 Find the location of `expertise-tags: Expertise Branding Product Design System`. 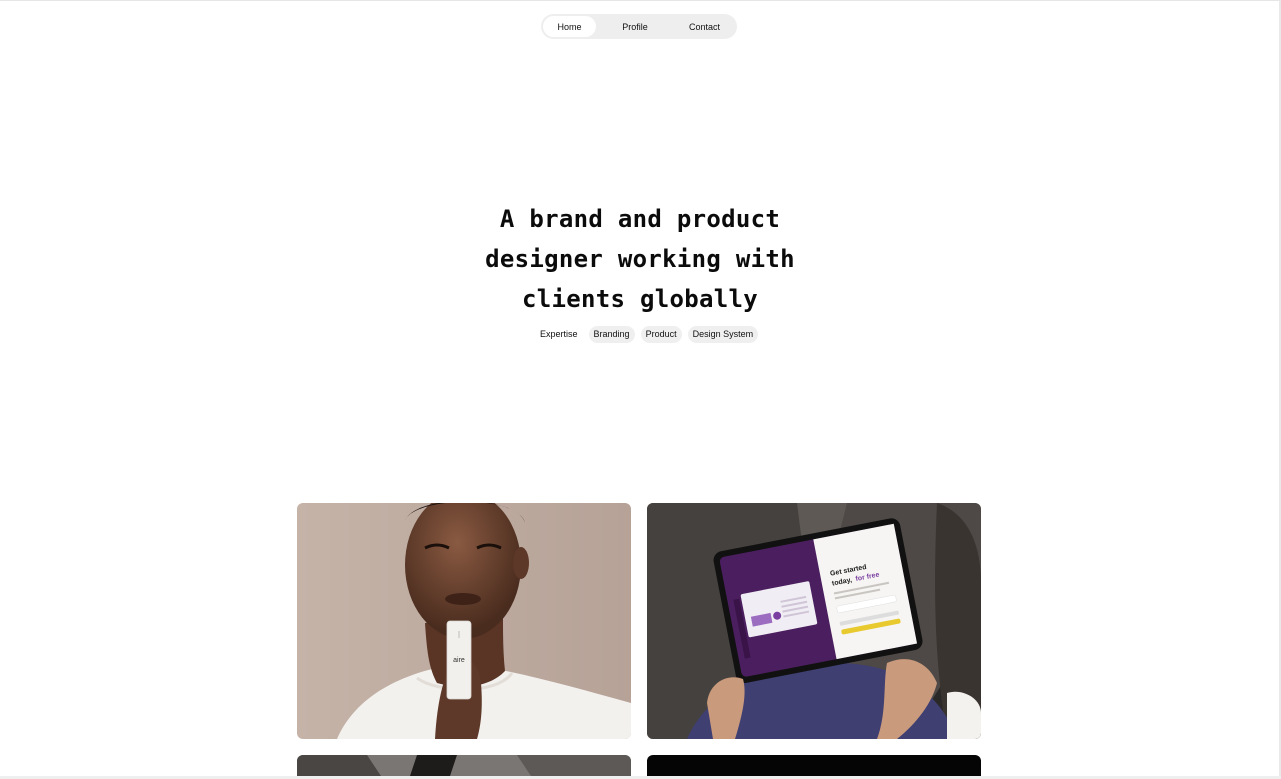

expertise-tags: Expertise Branding Product Design System is located at coordinates (647, 334).